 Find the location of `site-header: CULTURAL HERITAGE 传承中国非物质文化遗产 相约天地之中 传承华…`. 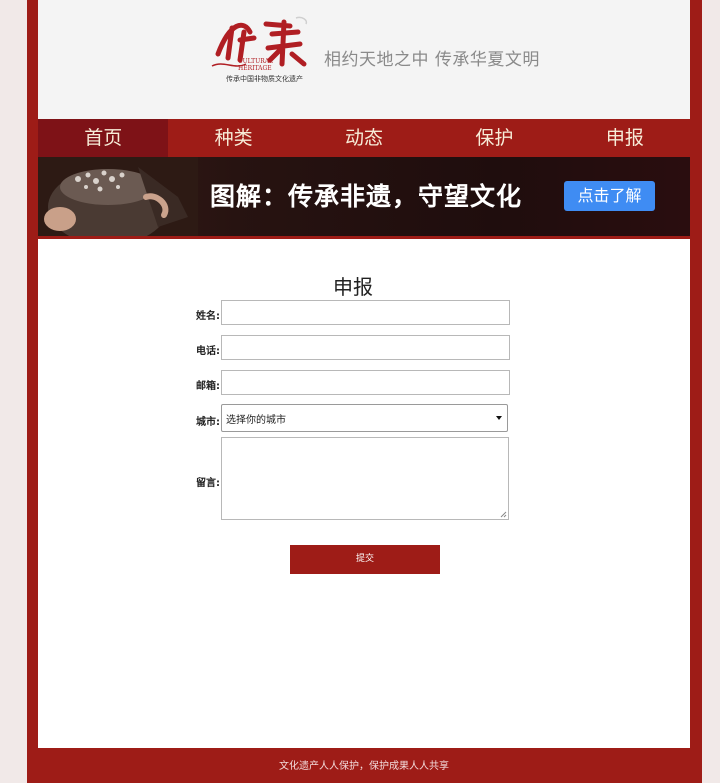

site-header: CULTURAL HERITAGE 传承中国非物质文化遗产 相约天地之中 传承华… is located at coordinates (364, 59).